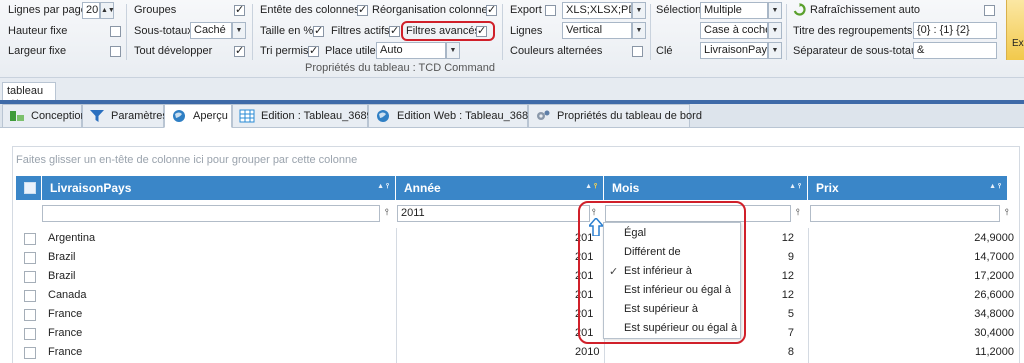 Image resolution: width=1024 pixels, height=363 pixels. Describe the element at coordinates (350, 51) in the screenshot. I see `place-utile-label: Place utile` at that location.